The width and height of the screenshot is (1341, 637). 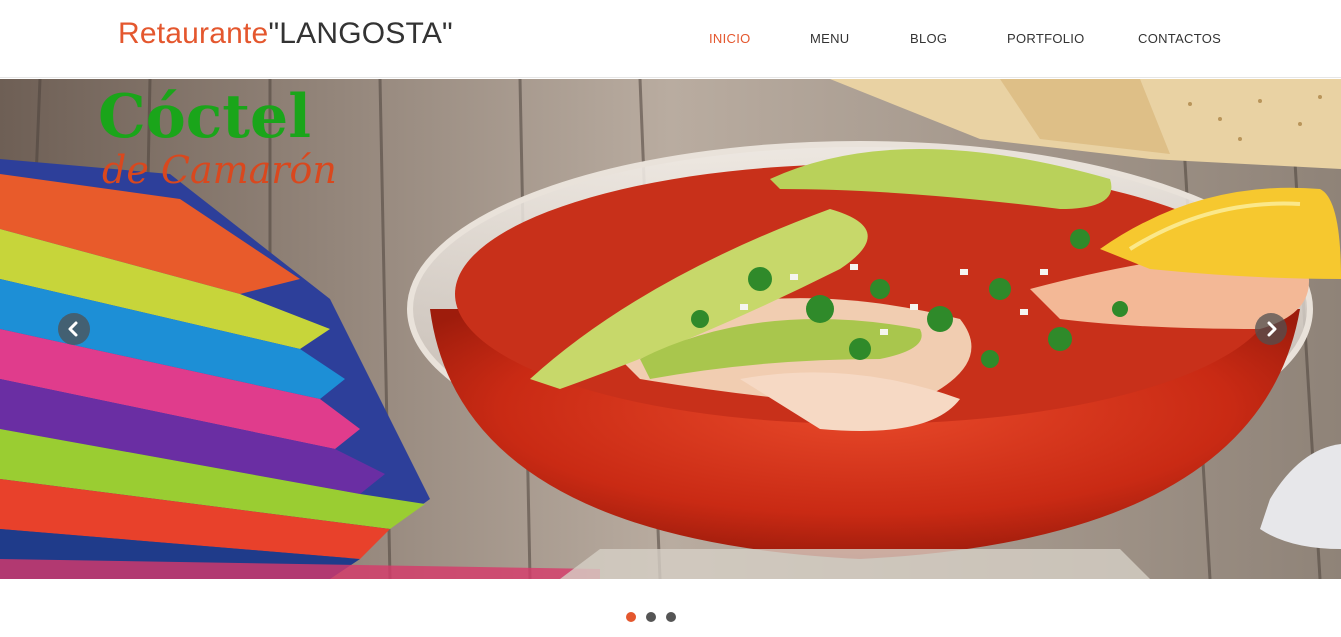 I want to click on slider-next-button, so click(x=1271, y=329).